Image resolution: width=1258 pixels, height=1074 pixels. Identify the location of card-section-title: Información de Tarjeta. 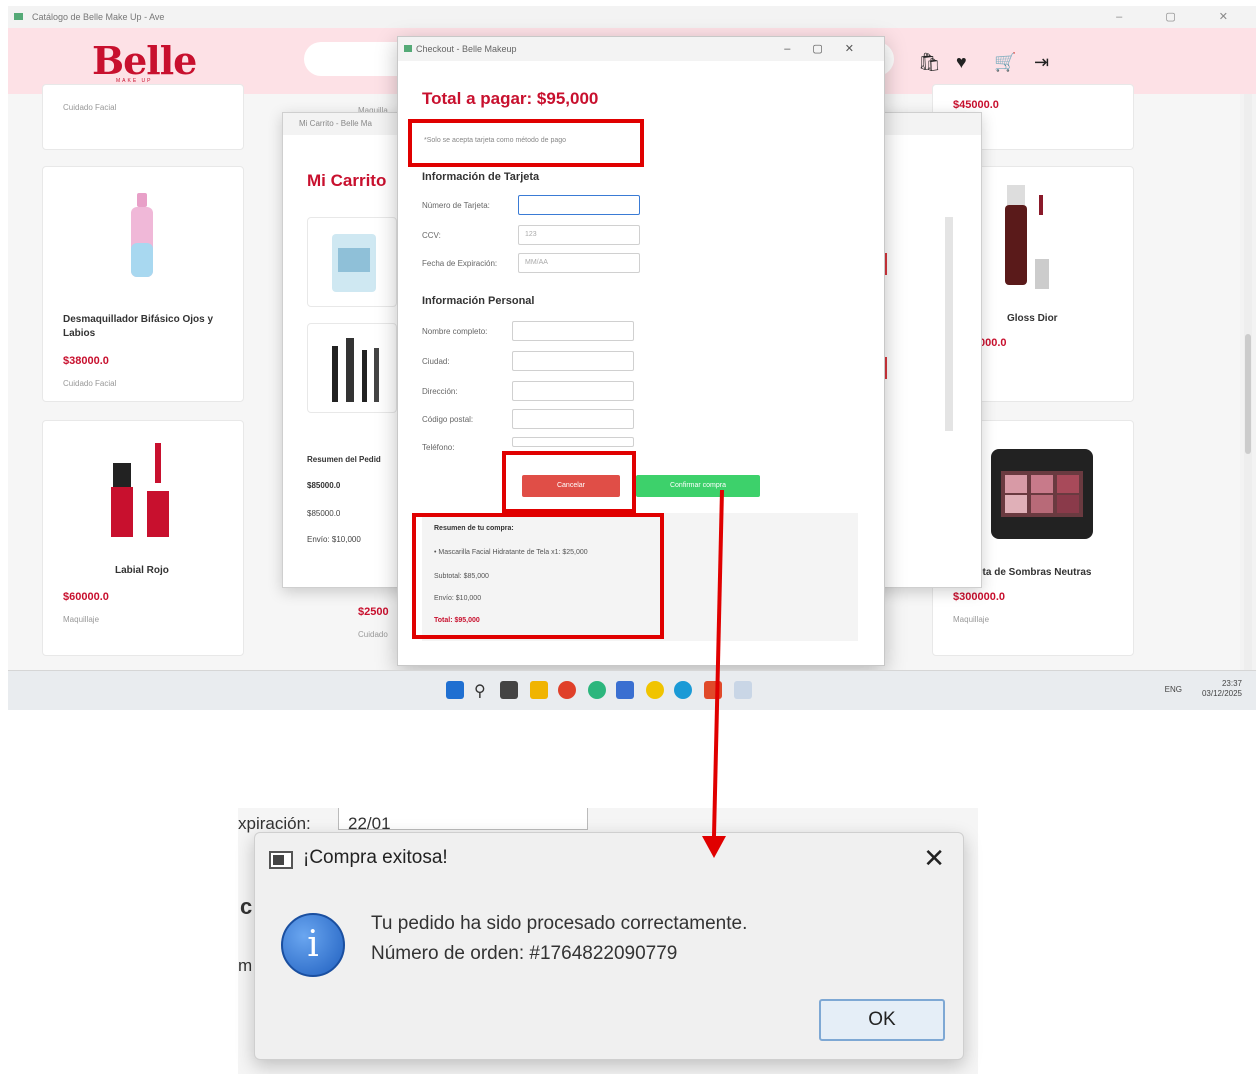
(481, 177).